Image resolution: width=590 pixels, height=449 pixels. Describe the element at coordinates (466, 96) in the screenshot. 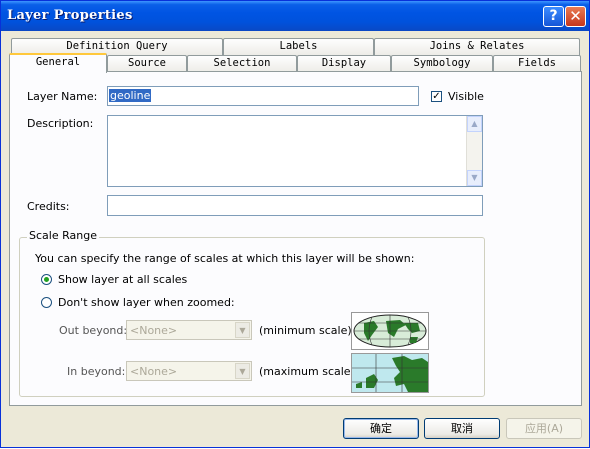

I see `visible-label: Visible` at that location.